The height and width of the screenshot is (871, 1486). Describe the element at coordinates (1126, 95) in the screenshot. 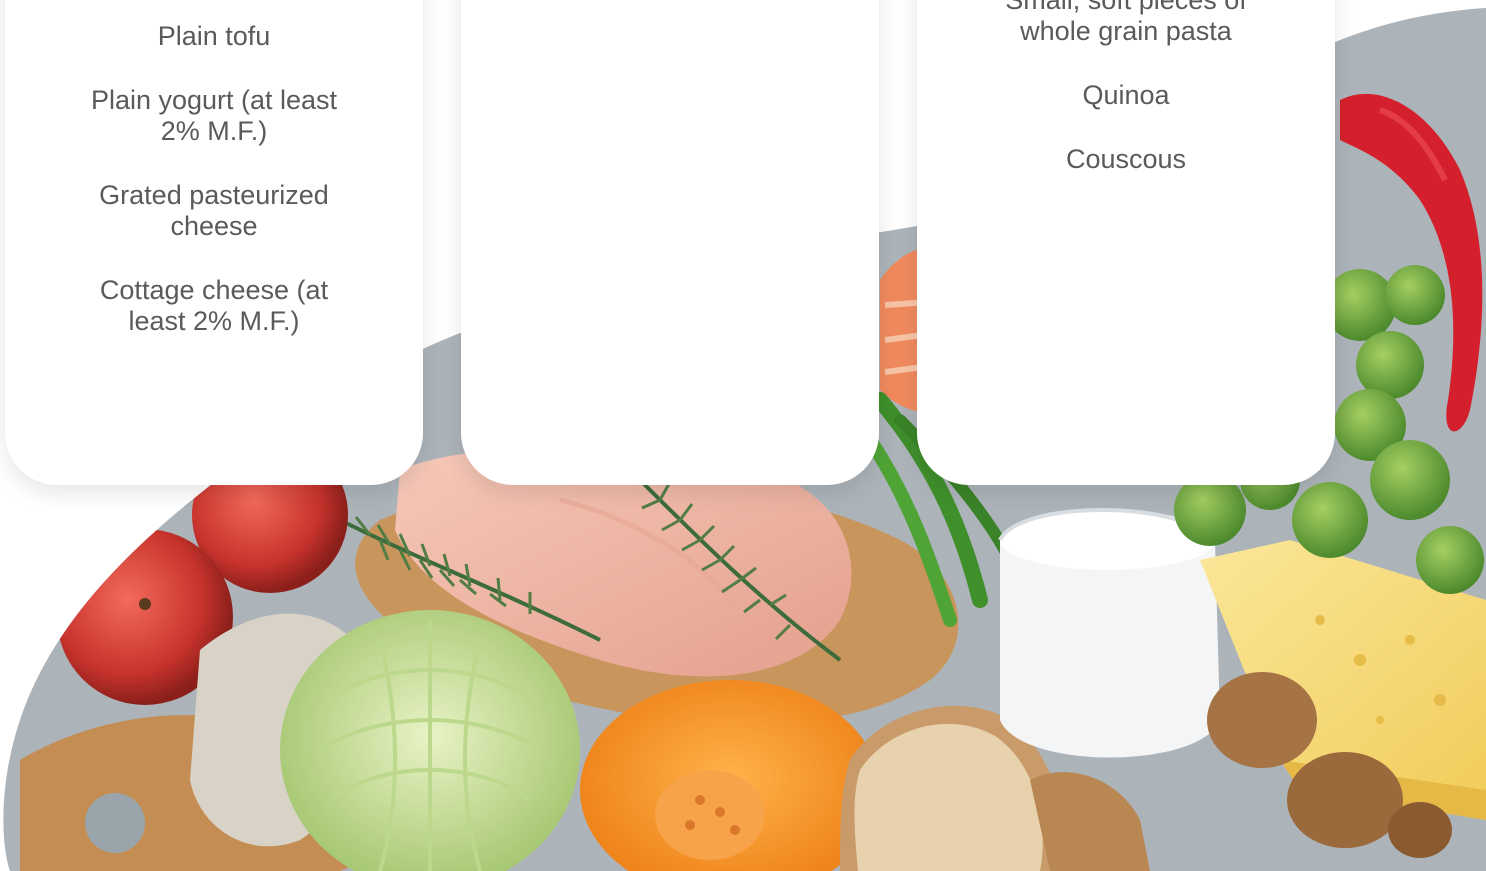

I see `list-item: Quinoa` at that location.